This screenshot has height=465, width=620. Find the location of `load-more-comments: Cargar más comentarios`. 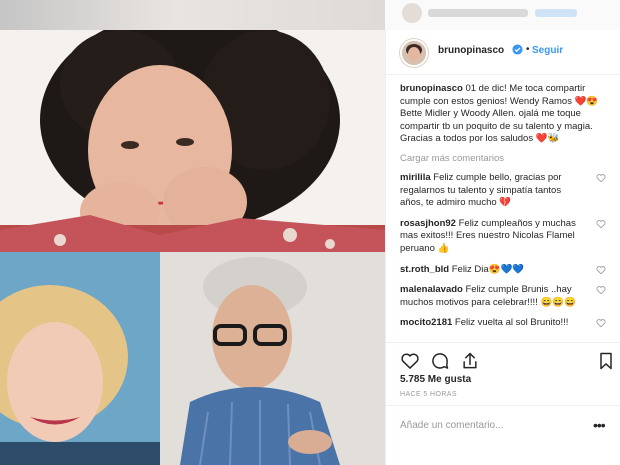

load-more-comments: Cargar más comentarios is located at coordinates (504, 158).